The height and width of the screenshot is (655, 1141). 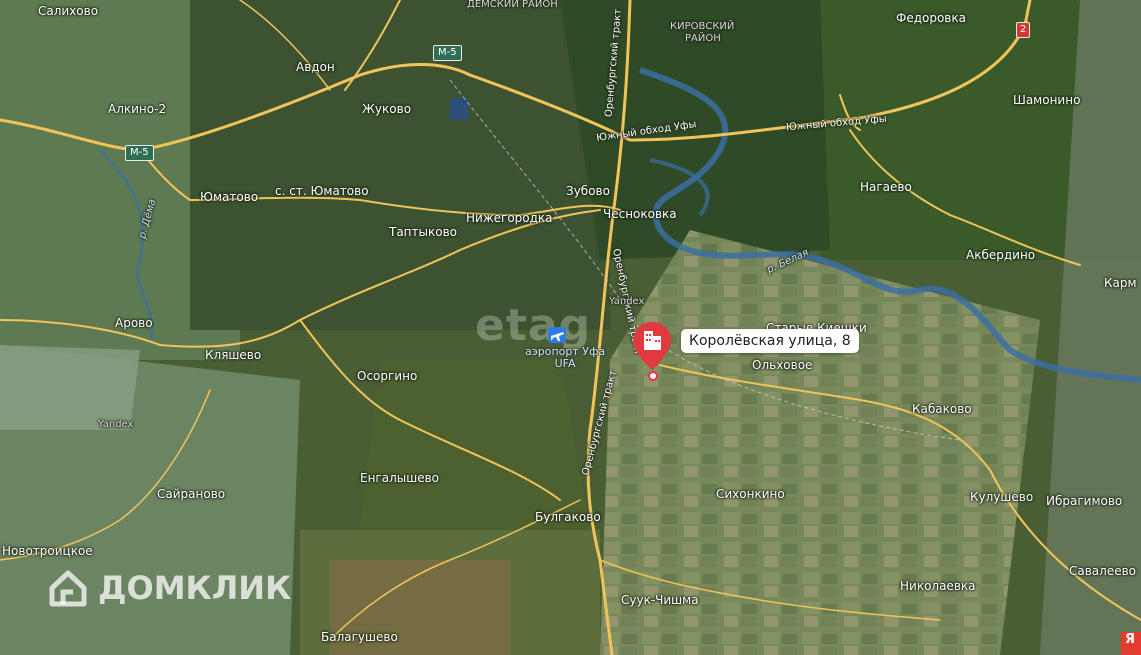 I want to click on place-label: Ибрагимово, so click(x=1084, y=501).